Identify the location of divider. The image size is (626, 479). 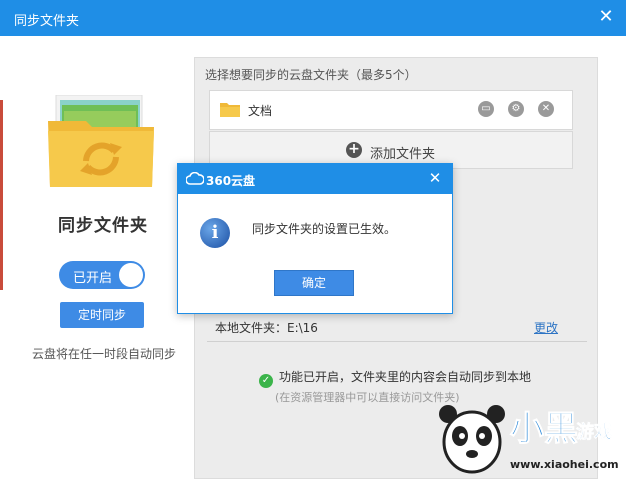
(397, 341).